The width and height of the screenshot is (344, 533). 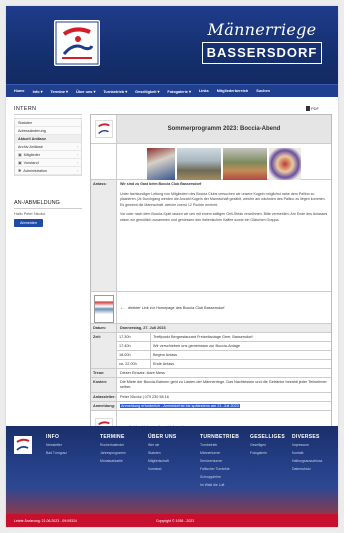 What do you see at coordinates (314, 461) in the screenshot?
I see `footer-link: Haftungsausschluss` at bounding box center [314, 461].